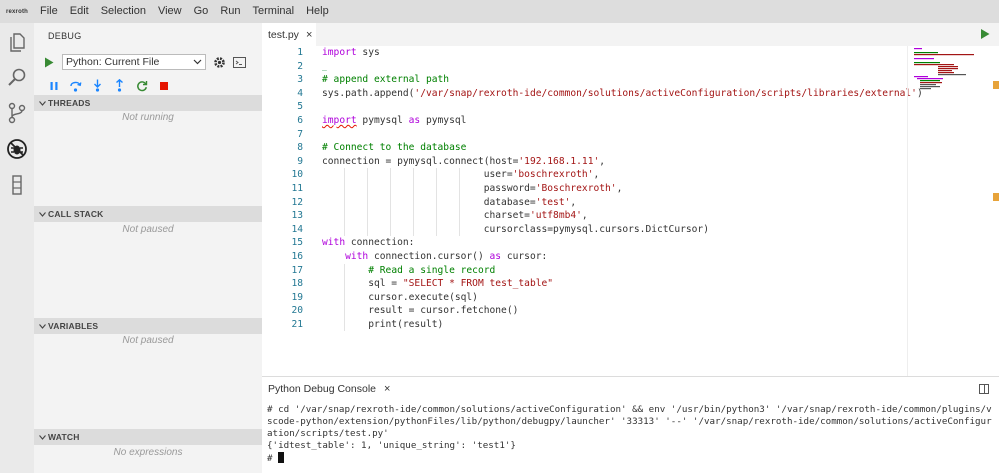  What do you see at coordinates (394, 120) in the screenshot?
I see `code-line: import pymysql as pymysql` at bounding box center [394, 120].